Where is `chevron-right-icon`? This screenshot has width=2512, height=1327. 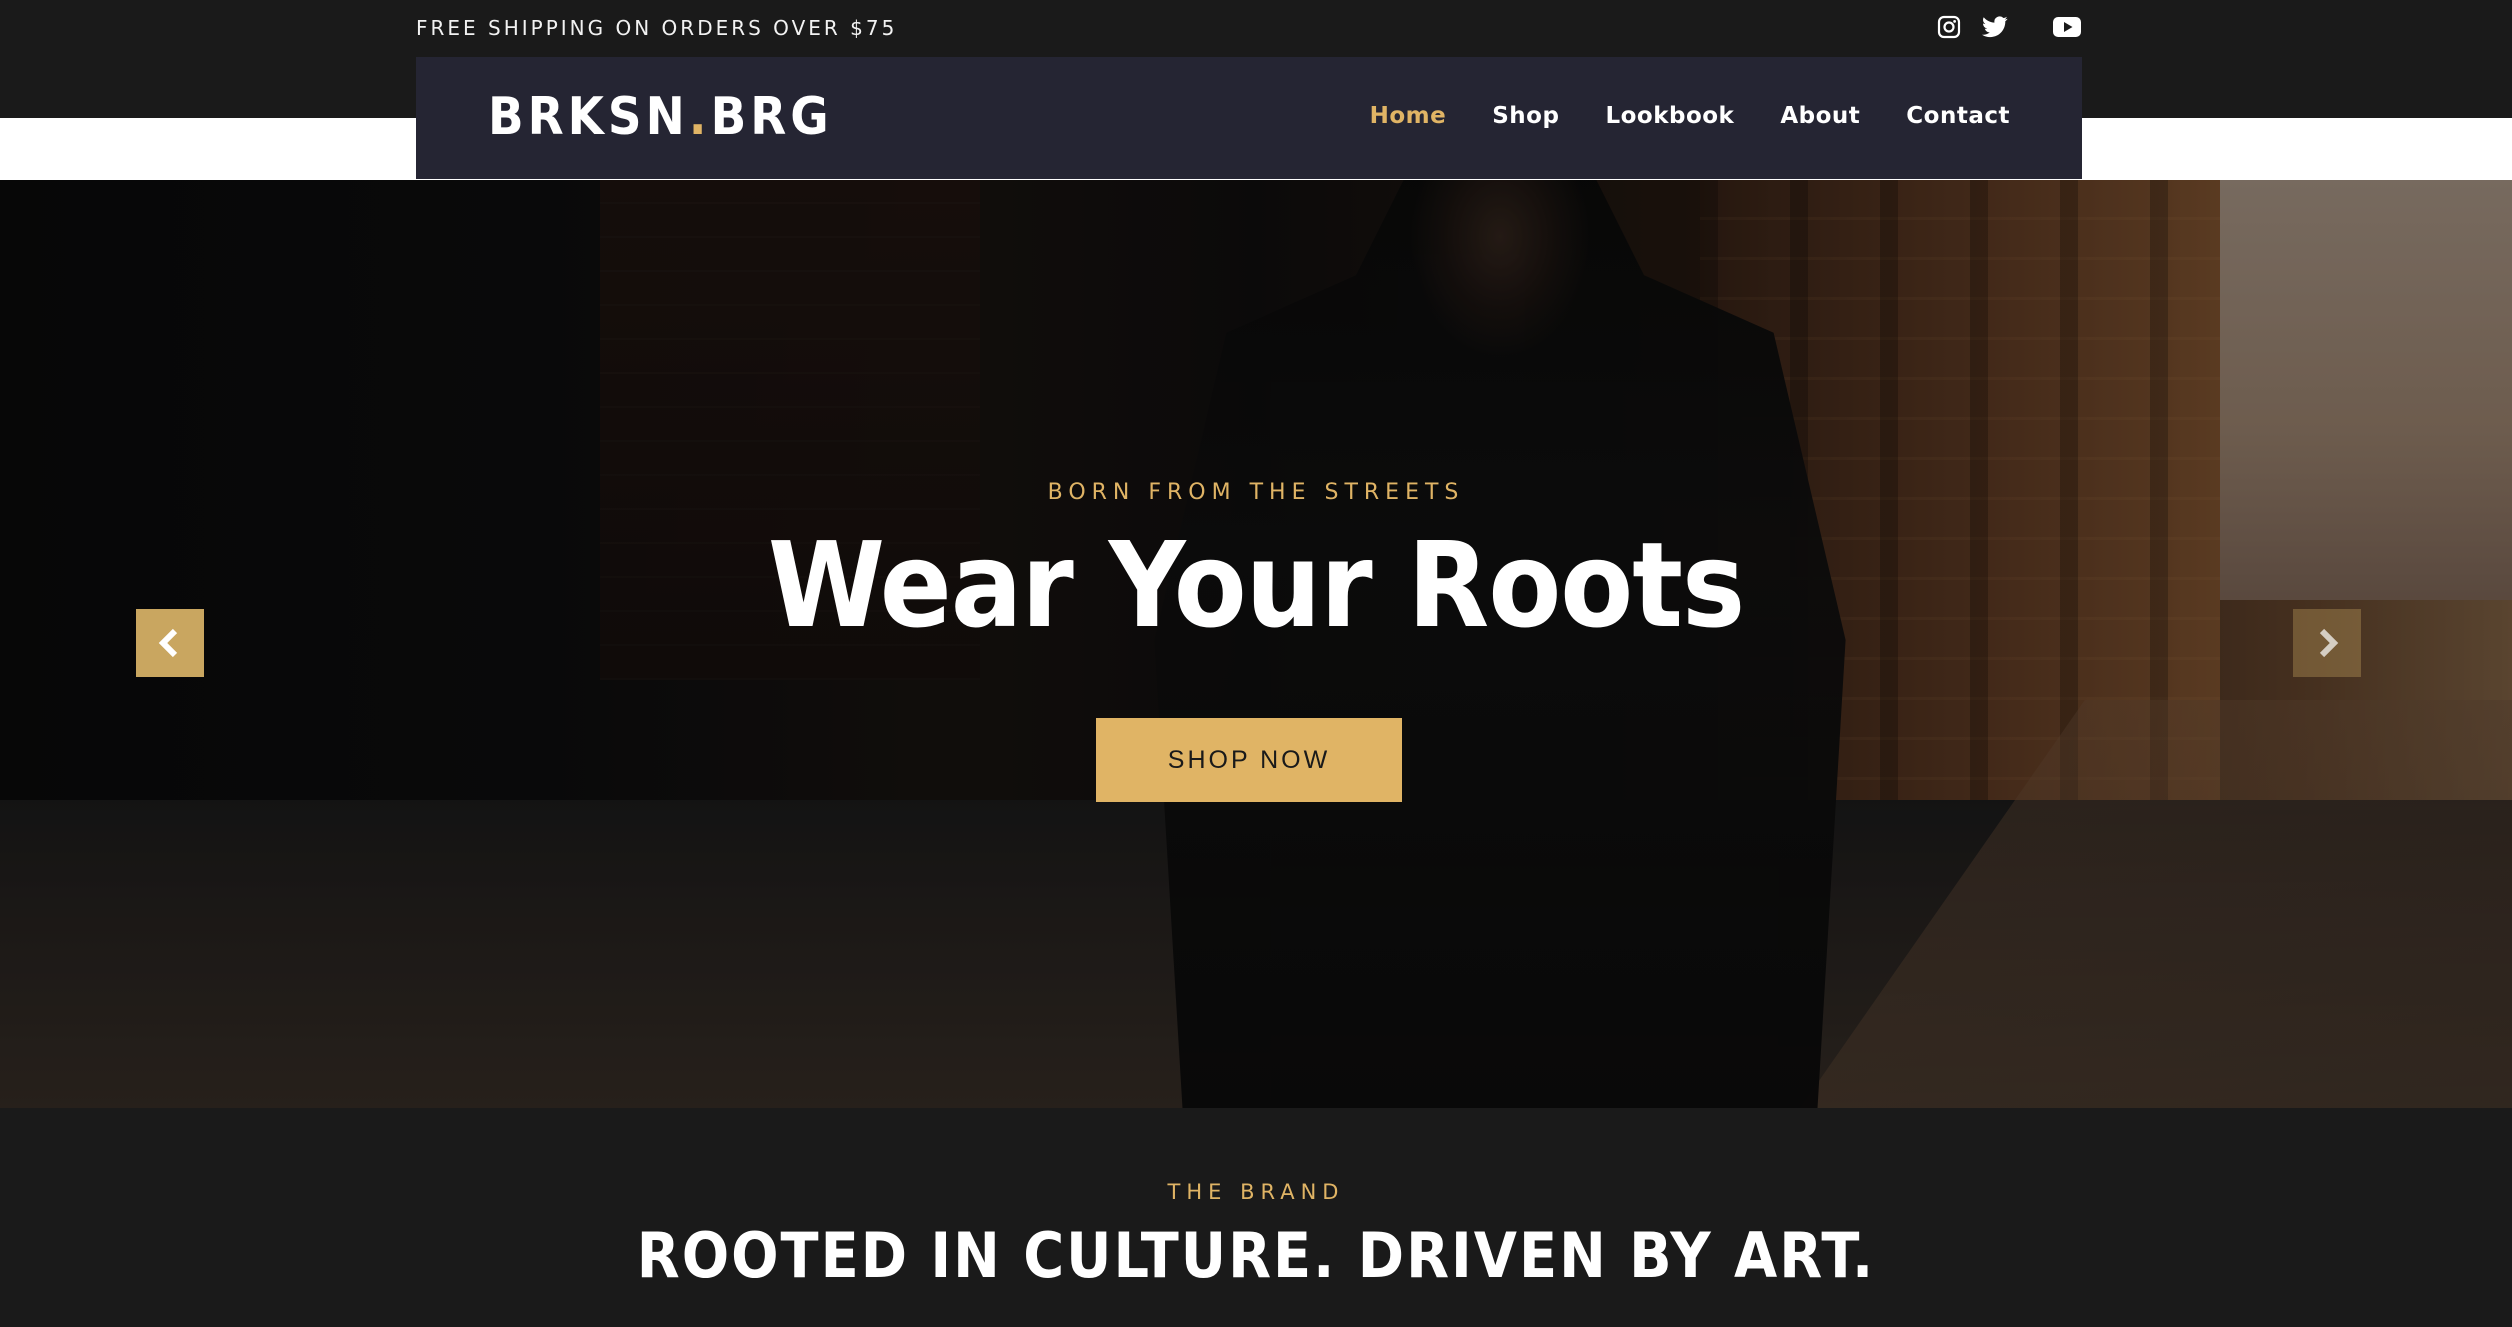 chevron-right-icon is located at coordinates (2329, 643).